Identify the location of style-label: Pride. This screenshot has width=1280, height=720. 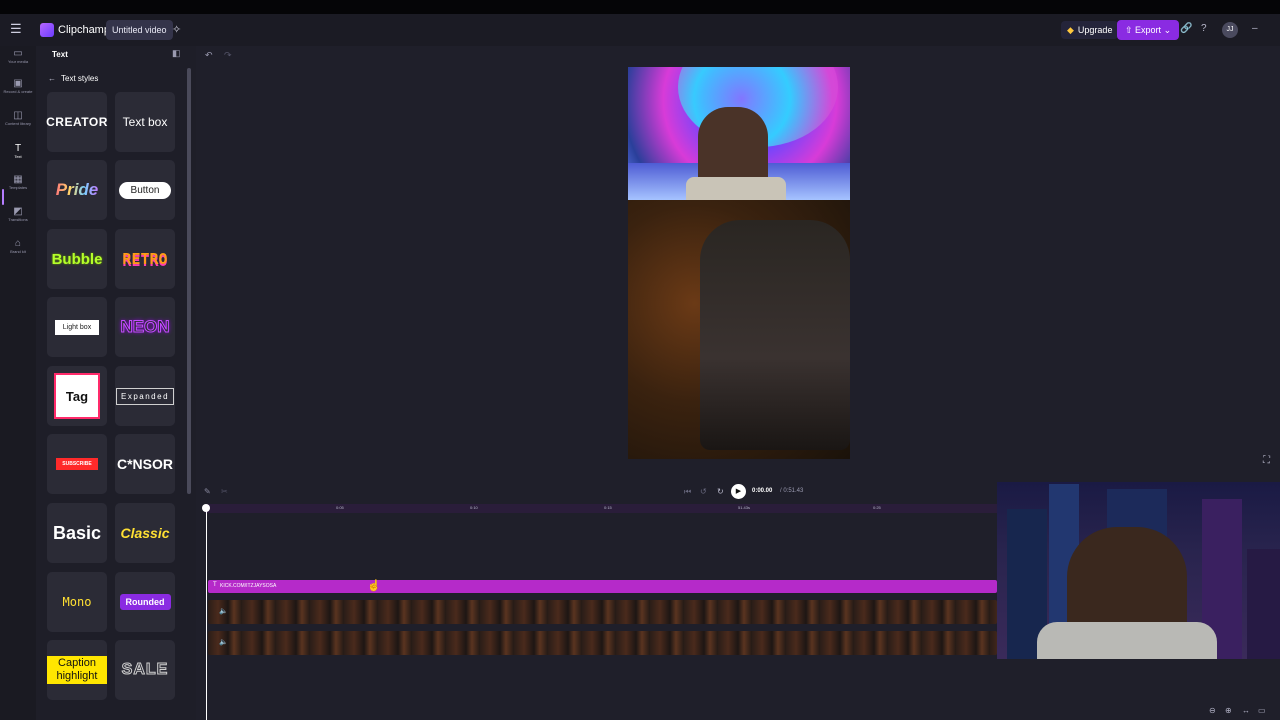
(77, 189).